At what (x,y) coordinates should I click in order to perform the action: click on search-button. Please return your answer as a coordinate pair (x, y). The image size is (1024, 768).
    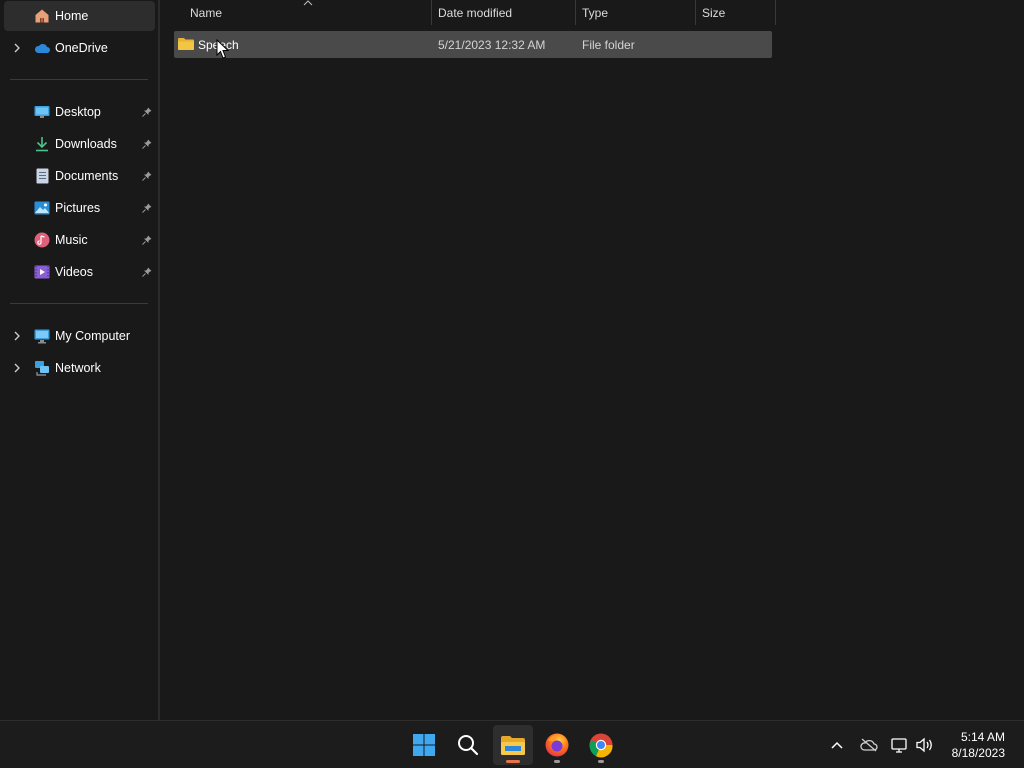
    Looking at the image, I should click on (468, 745).